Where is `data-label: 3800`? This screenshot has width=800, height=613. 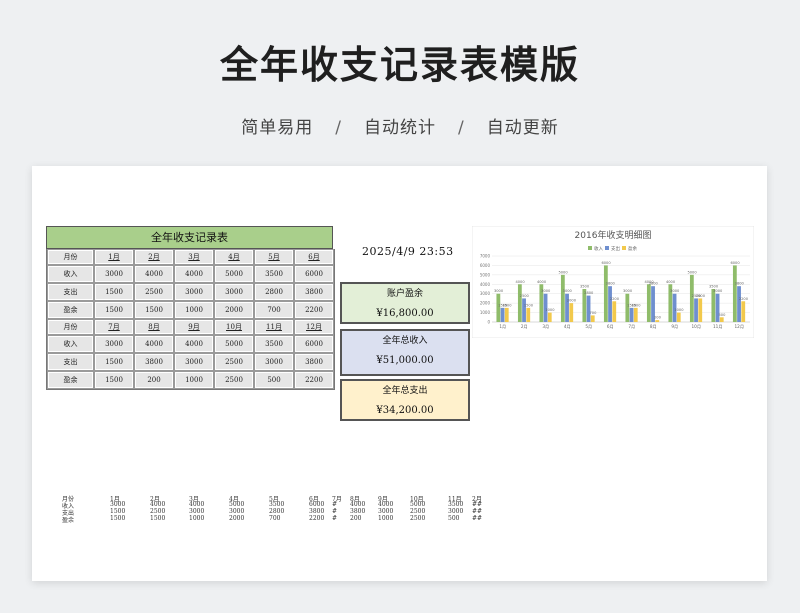 data-label: 3800 is located at coordinates (611, 284).